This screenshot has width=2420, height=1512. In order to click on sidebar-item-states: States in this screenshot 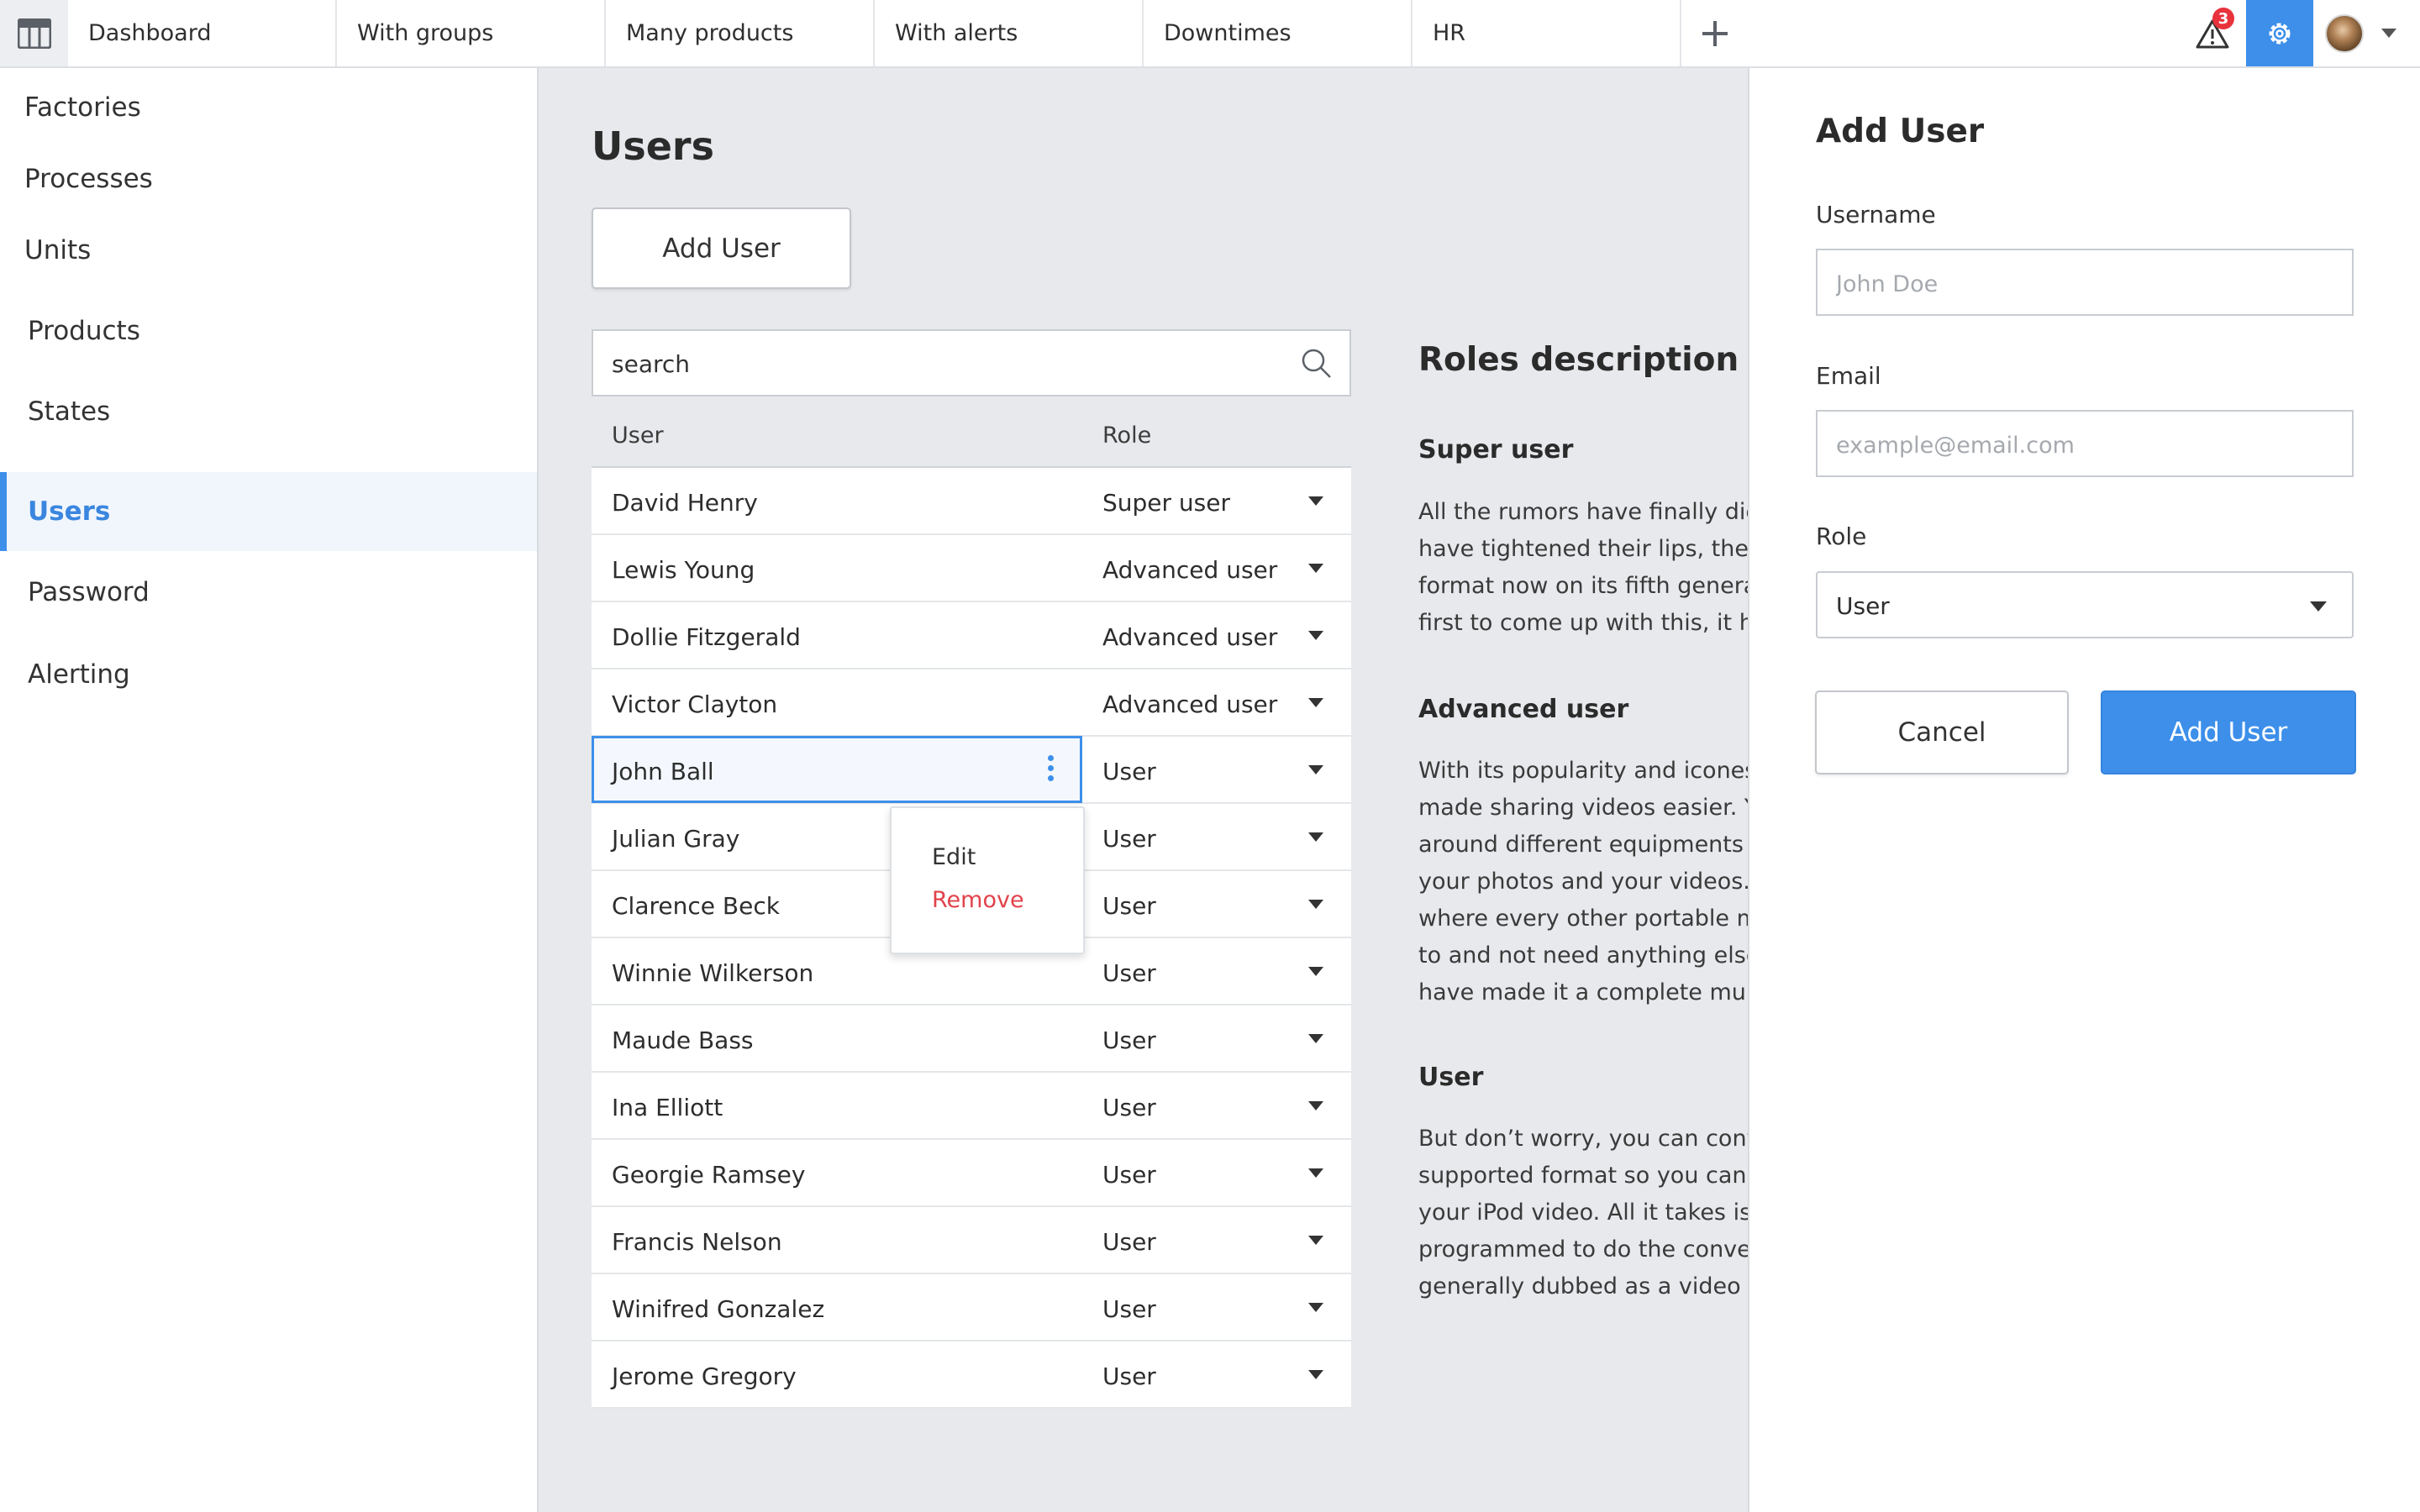, I will do `click(268, 411)`.